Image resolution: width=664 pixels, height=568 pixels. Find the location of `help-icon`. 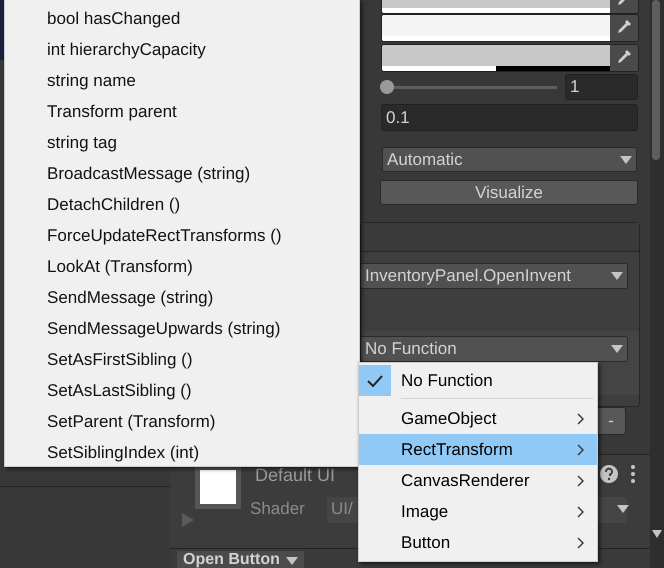

help-icon is located at coordinates (609, 474).